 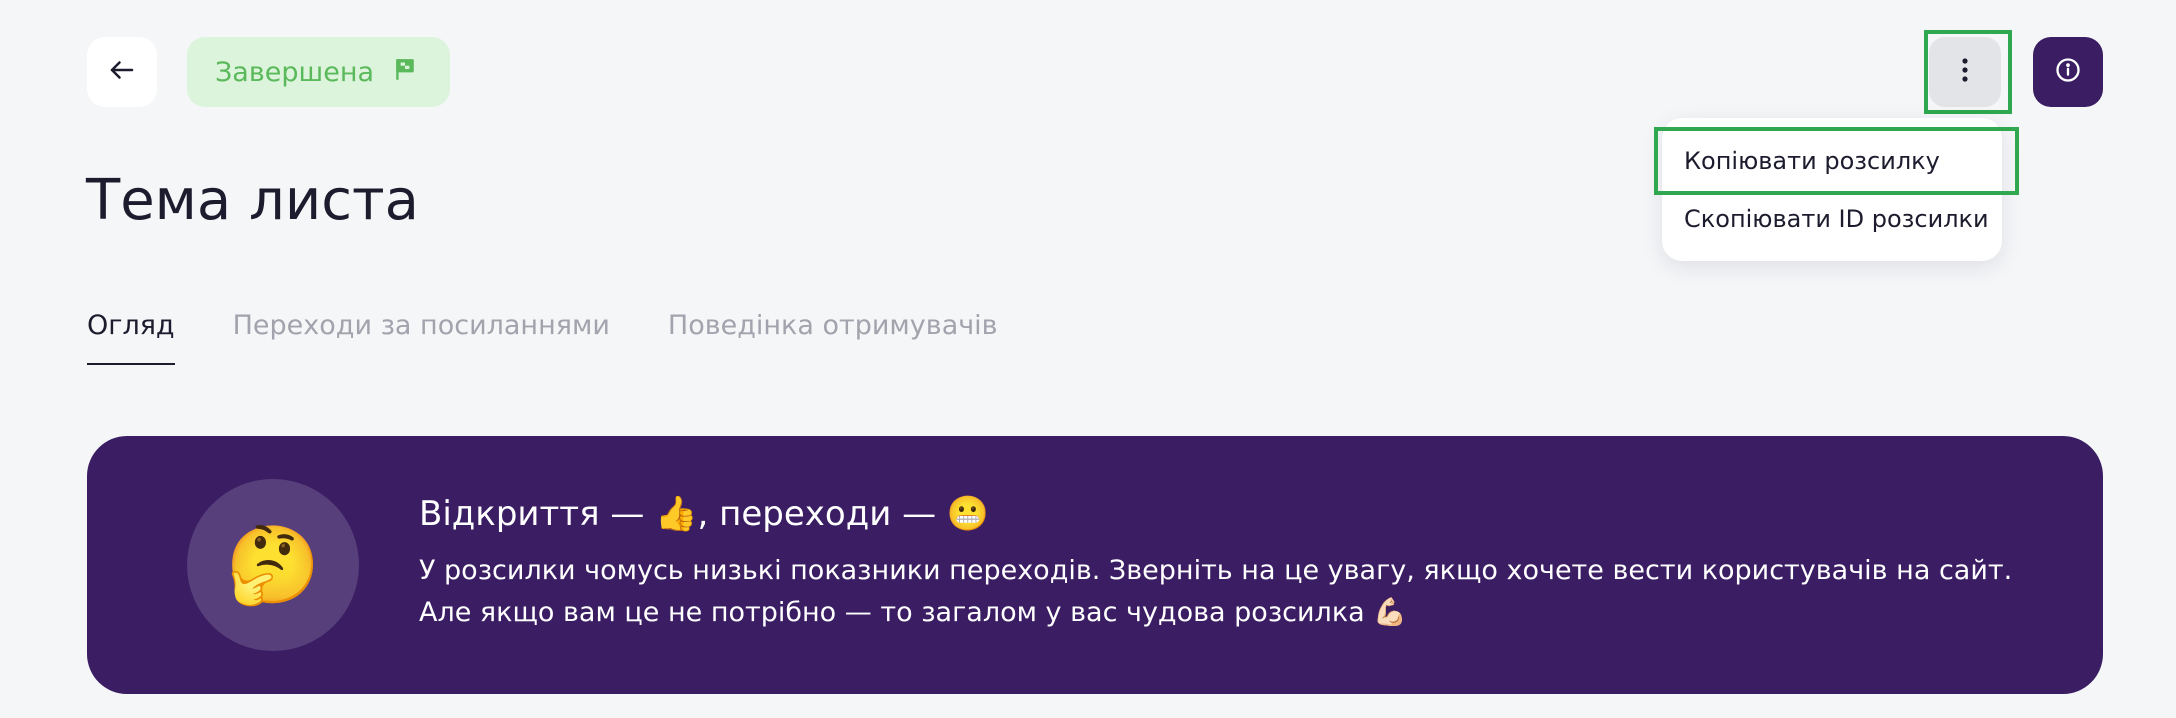 I want to click on info-circle-icon, so click(x=2068, y=72).